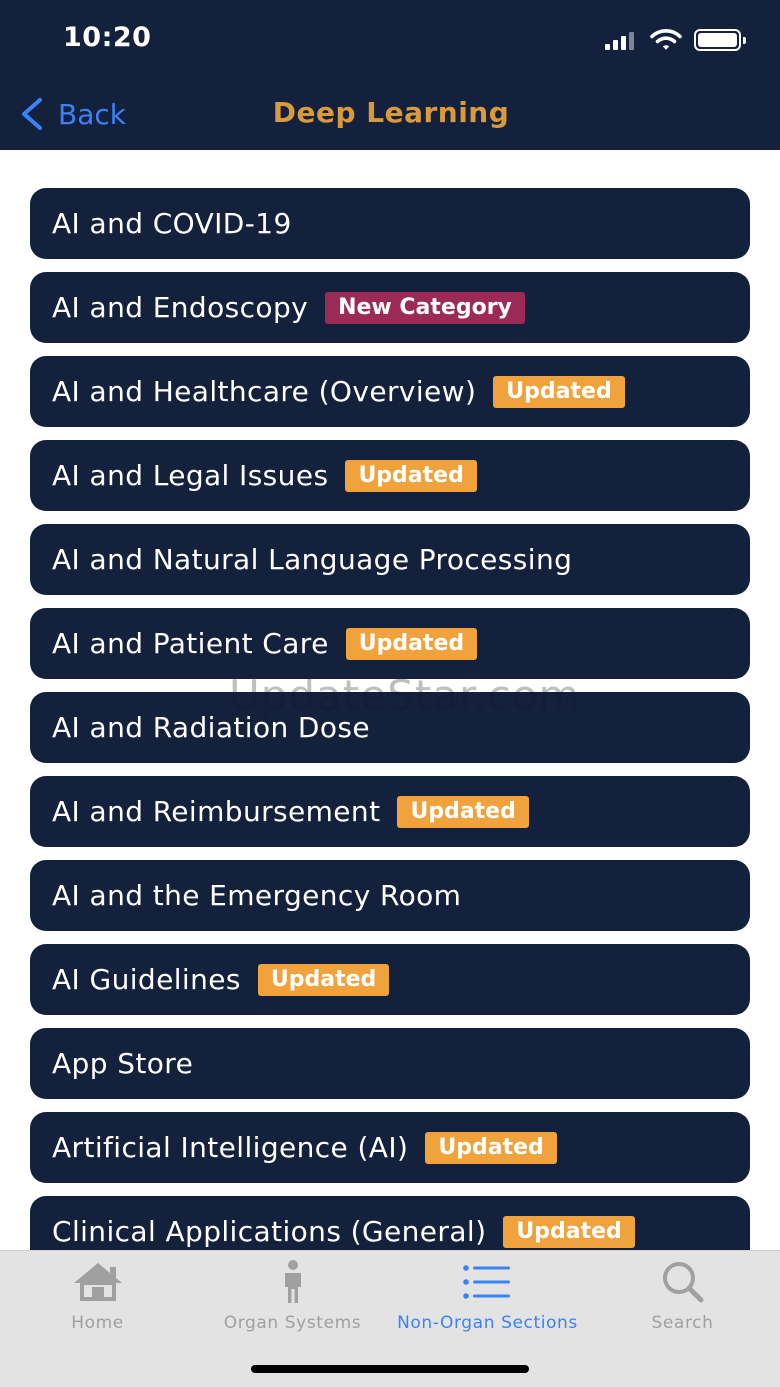 This screenshot has height=1387, width=780. I want to click on cellular-signal-icon, so click(621, 41).